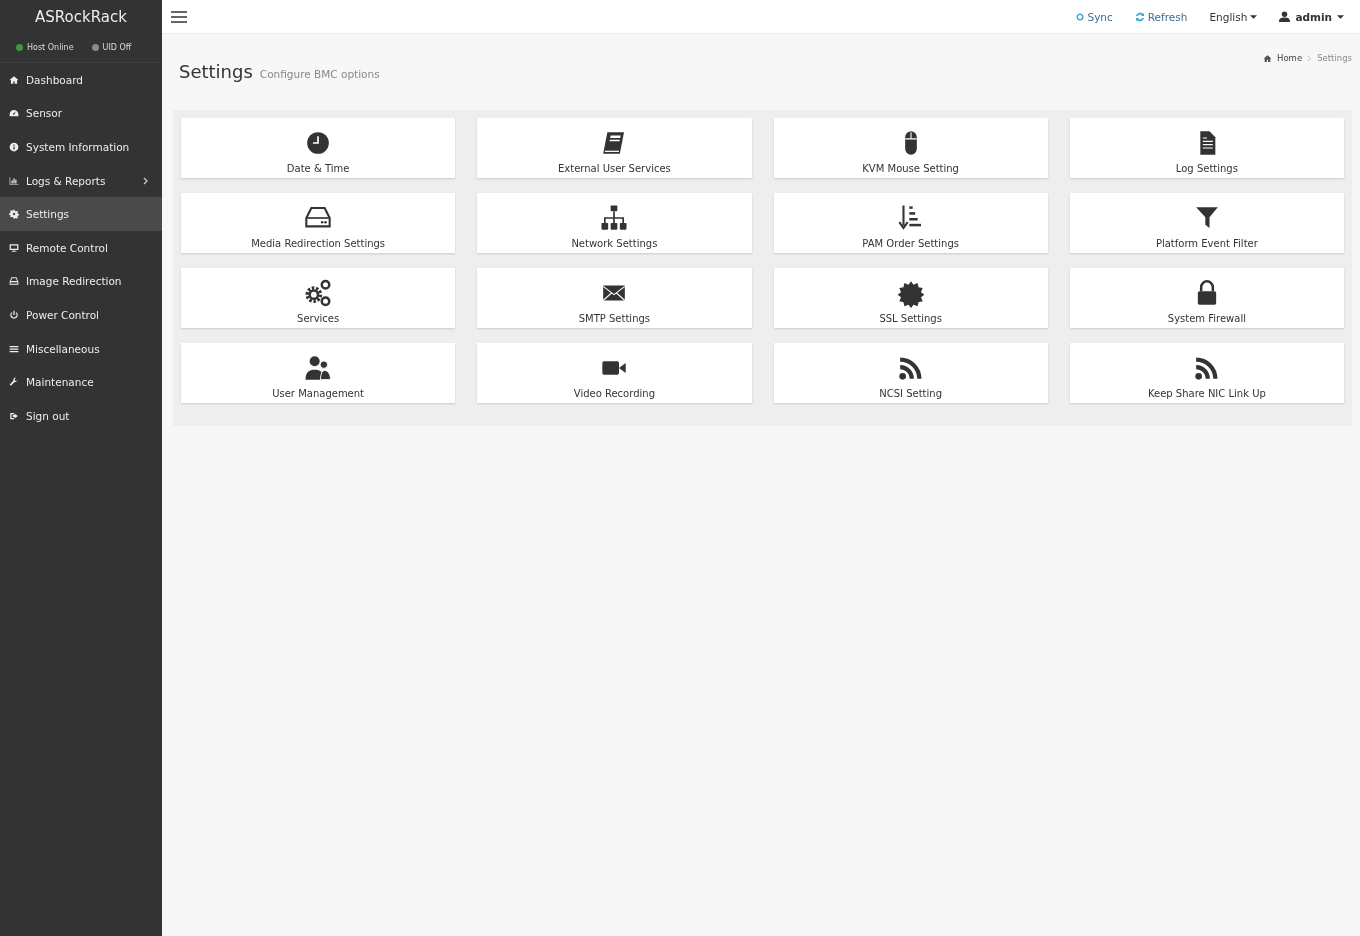 Image resolution: width=1360 pixels, height=936 pixels. I want to click on settings-tile: PAM Order Settings, so click(910, 223).